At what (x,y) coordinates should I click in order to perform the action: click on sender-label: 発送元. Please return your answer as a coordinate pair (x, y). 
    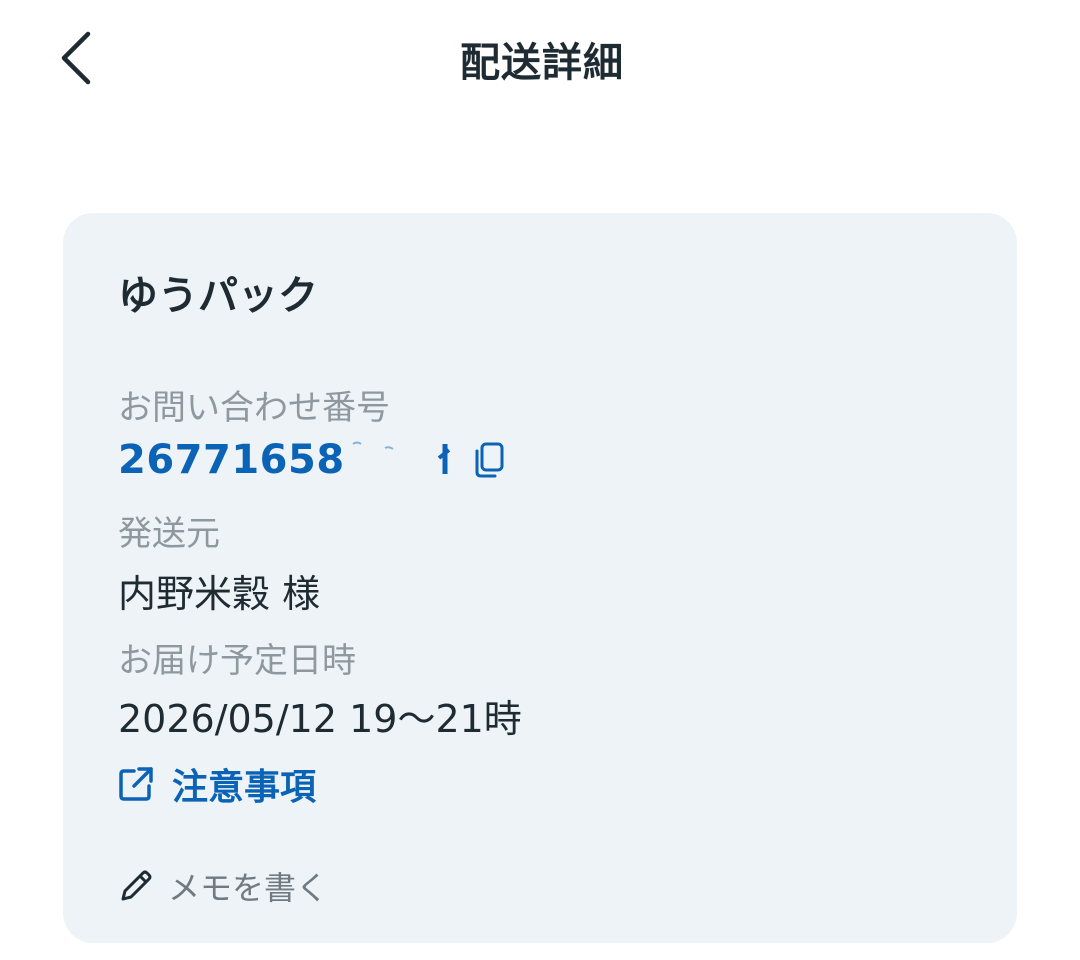
    Looking at the image, I should click on (169, 534).